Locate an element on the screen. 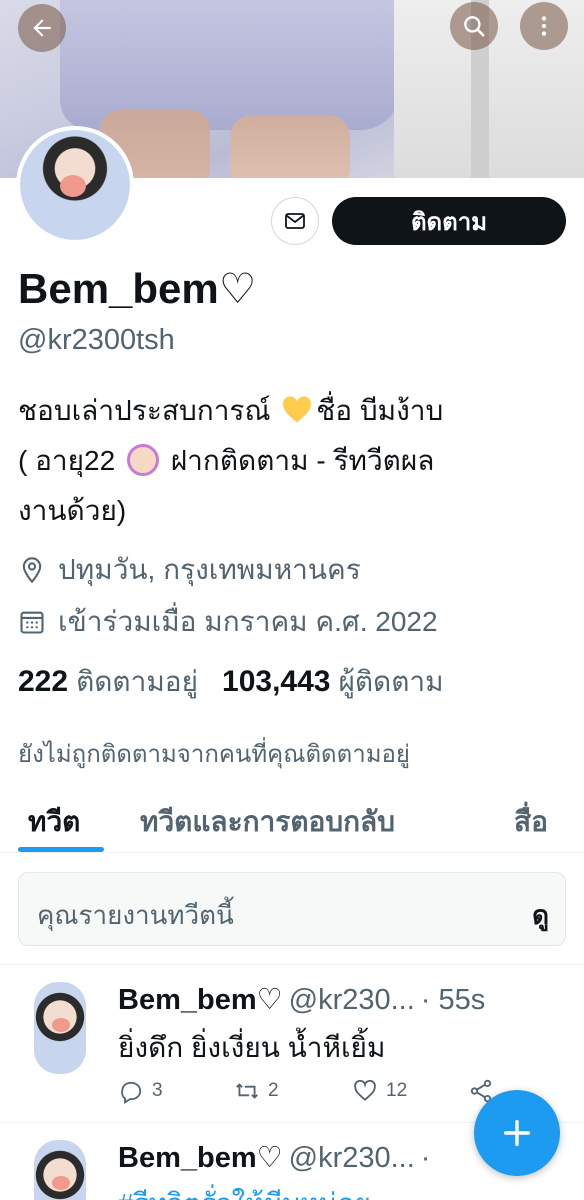  profile-name: Bem_bem♡ is located at coordinates (137, 288).